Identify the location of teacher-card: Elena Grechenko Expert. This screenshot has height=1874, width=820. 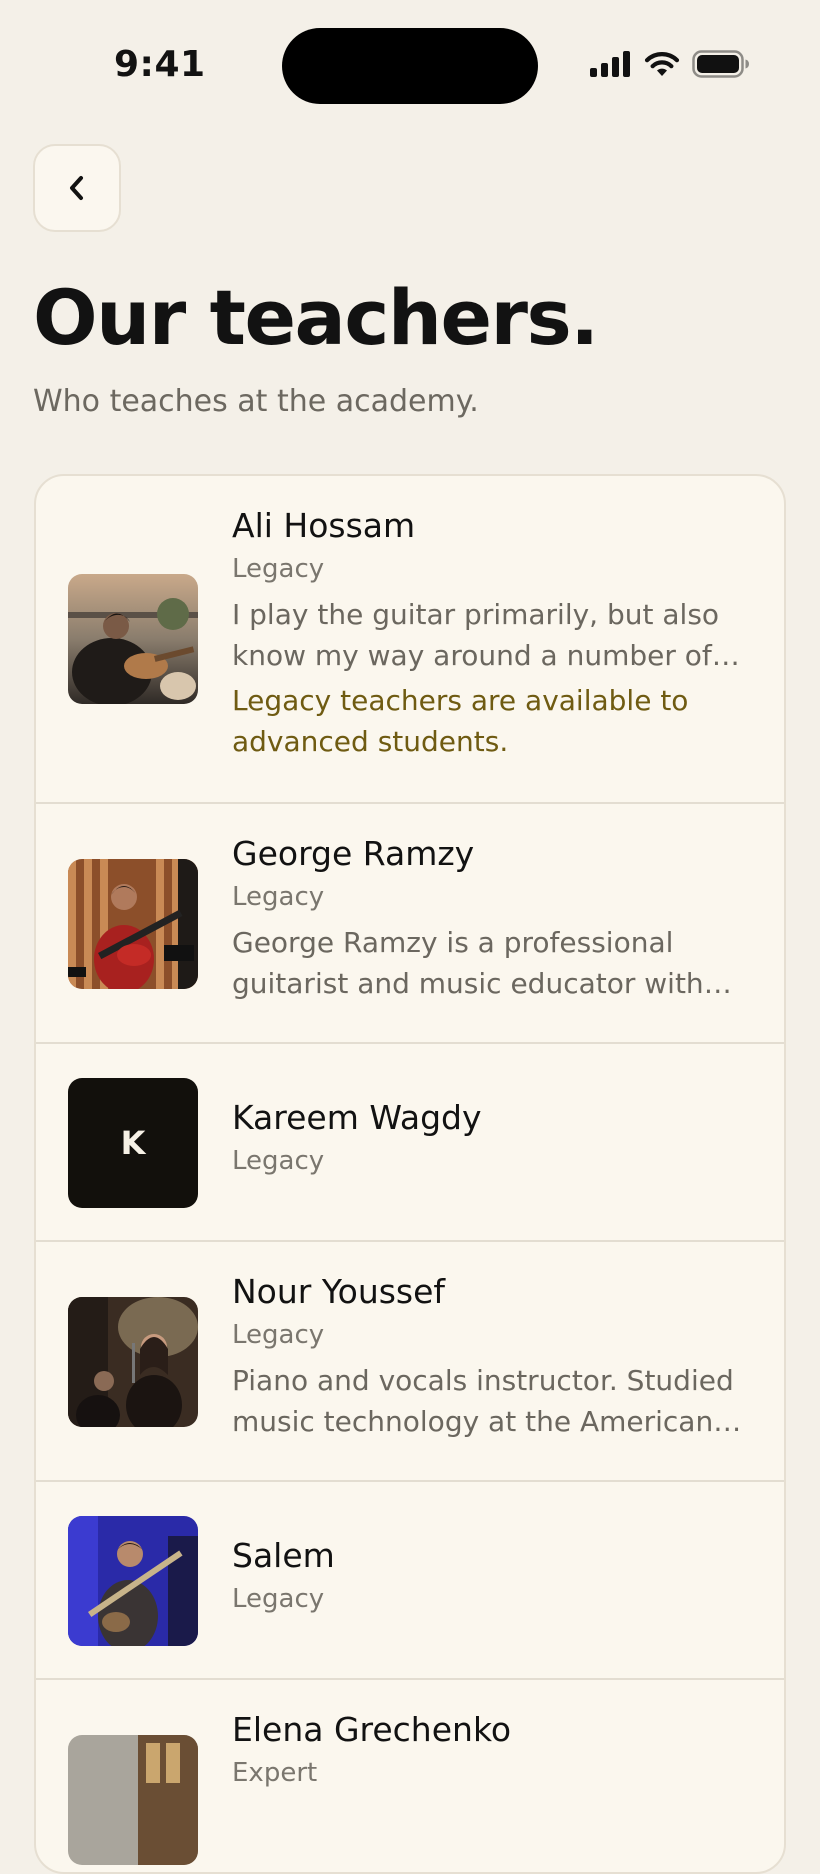
(410, 1776).